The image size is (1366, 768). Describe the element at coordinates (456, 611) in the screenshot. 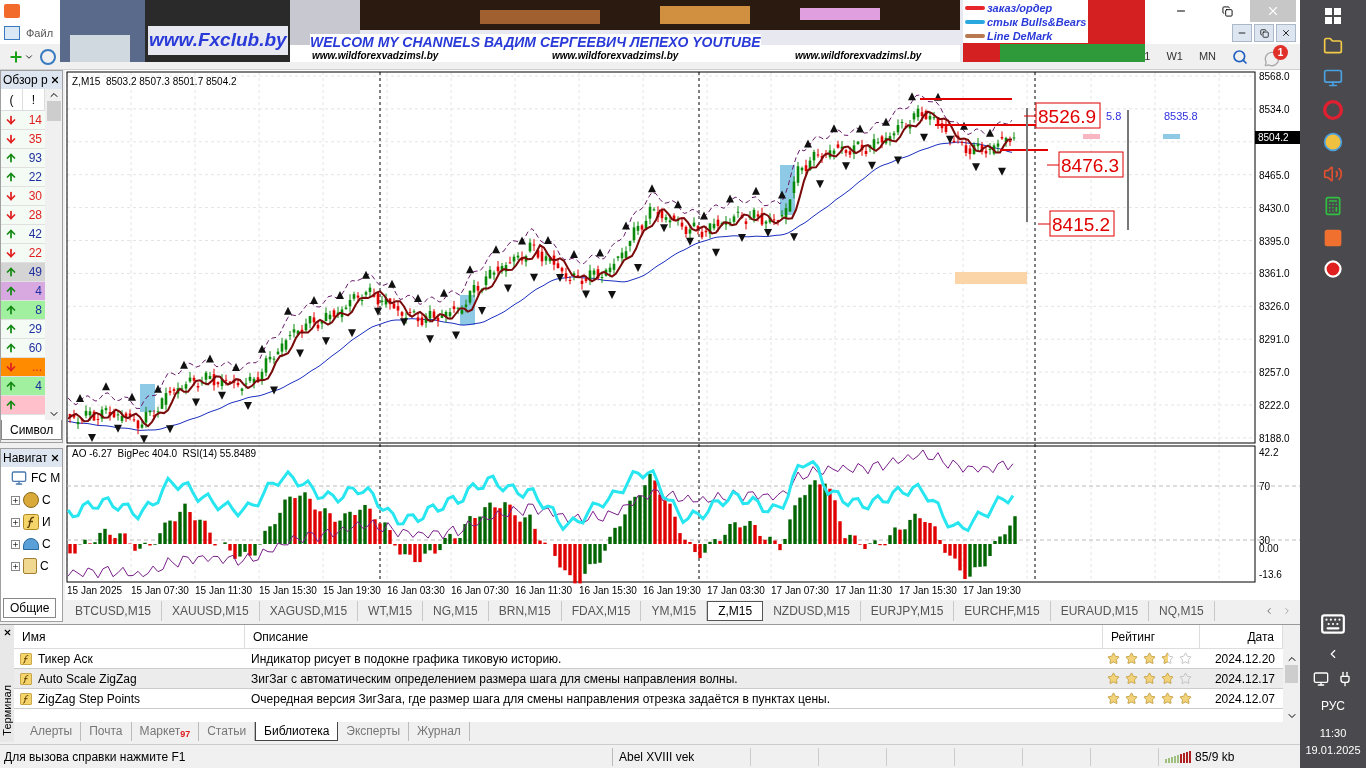

I see `chart-tab: NG,M15` at that location.